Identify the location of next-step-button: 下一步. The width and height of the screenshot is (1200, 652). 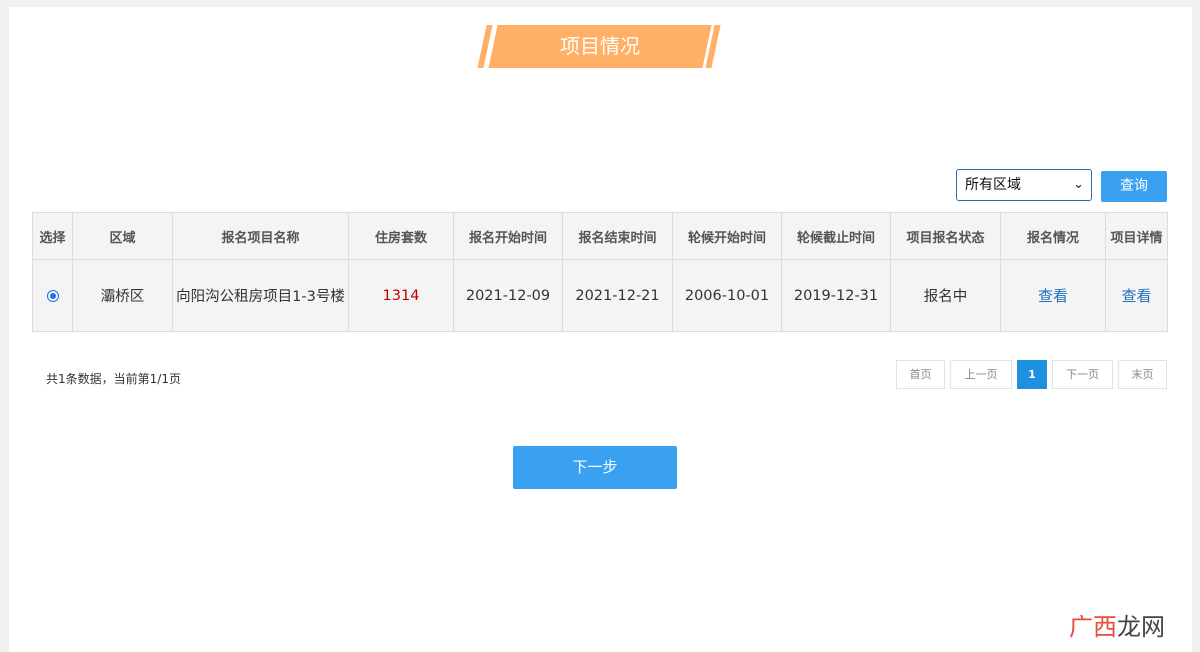
(595, 467).